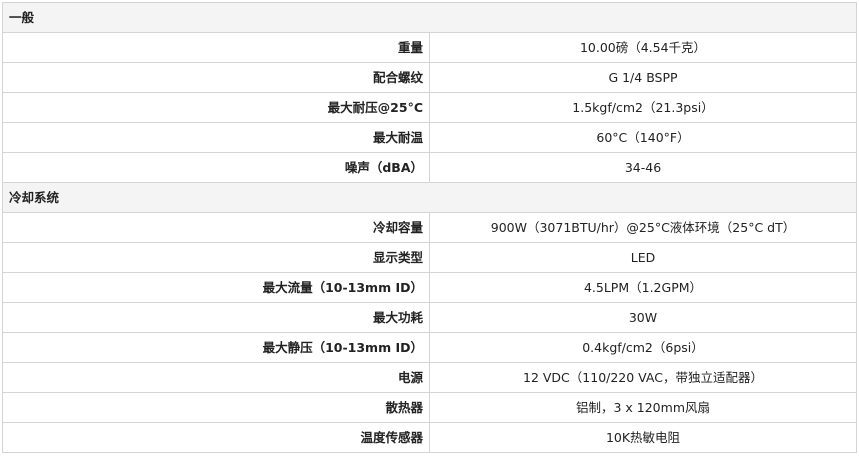 Image resolution: width=859 pixels, height=466 pixels. Describe the element at coordinates (216, 47) in the screenshot. I see `row-label: 重量` at that location.